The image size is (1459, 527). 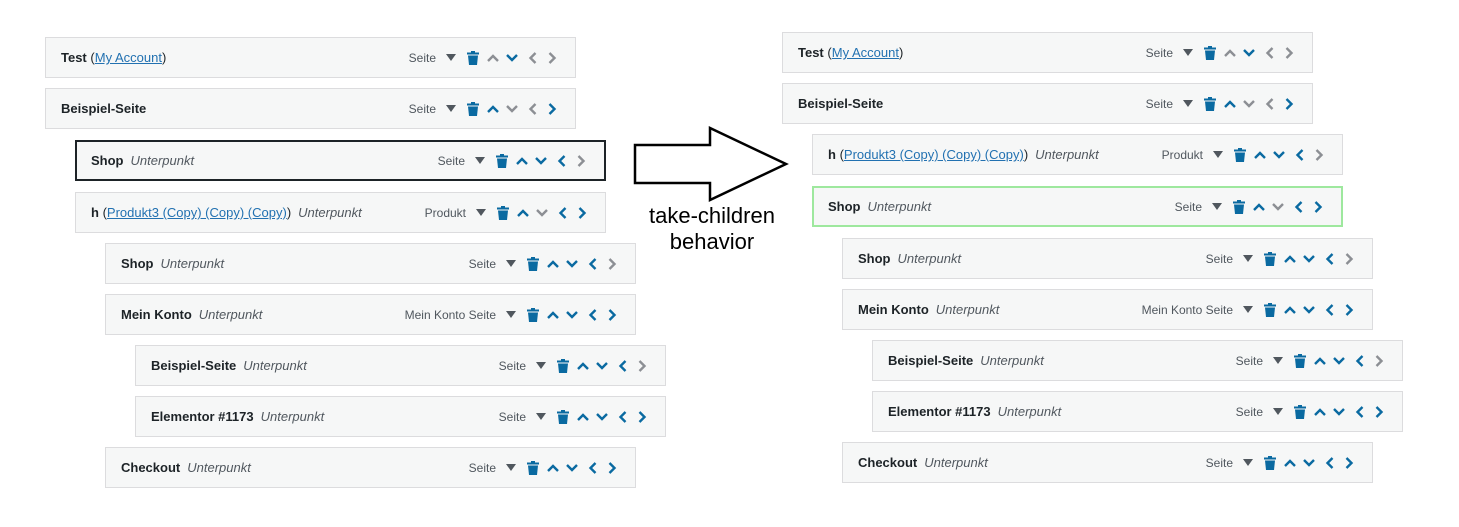 I want to click on menu-item-link: My Account, so click(x=865, y=52).